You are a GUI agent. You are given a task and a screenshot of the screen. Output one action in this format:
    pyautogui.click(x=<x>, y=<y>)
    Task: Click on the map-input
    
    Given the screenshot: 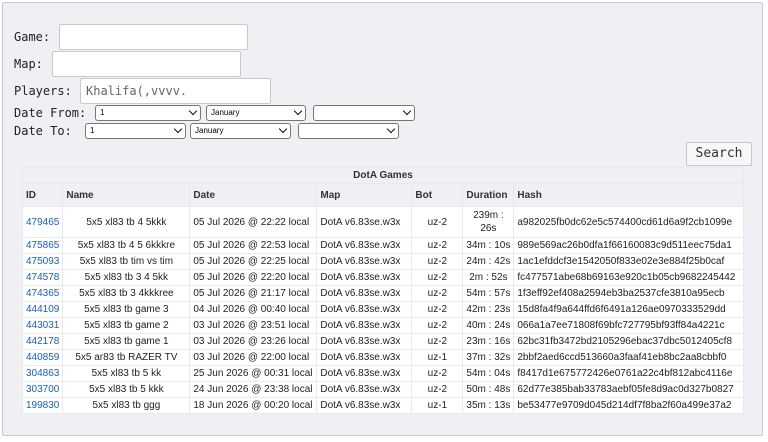 What is the action you would take?
    pyautogui.click(x=146, y=64)
    